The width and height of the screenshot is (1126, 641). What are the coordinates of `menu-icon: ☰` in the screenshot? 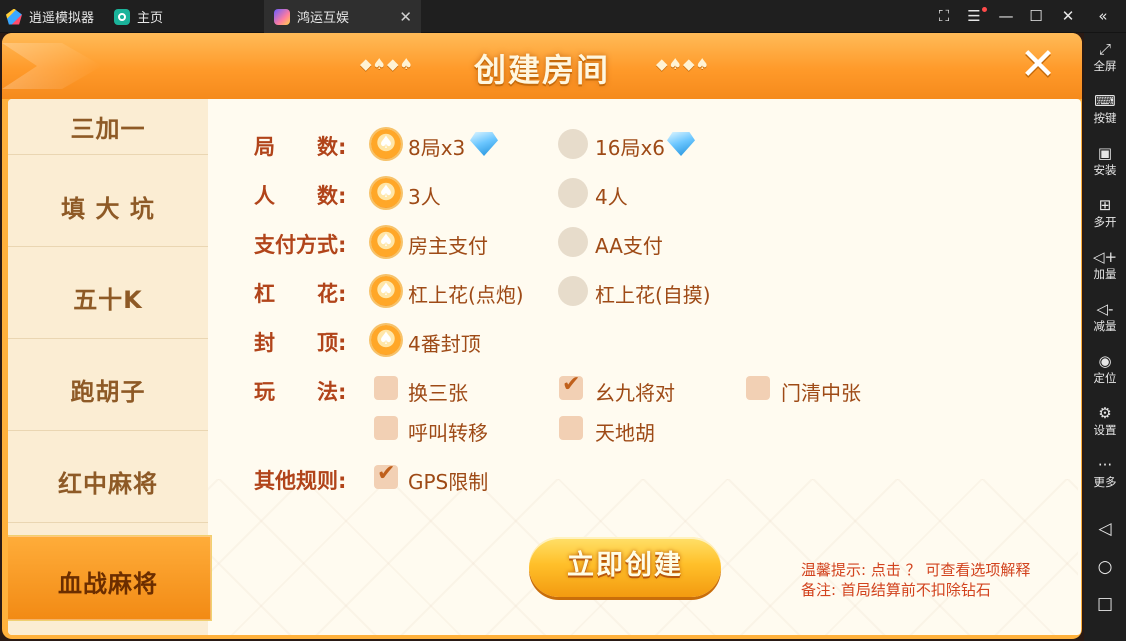 It's located at (974, 16).